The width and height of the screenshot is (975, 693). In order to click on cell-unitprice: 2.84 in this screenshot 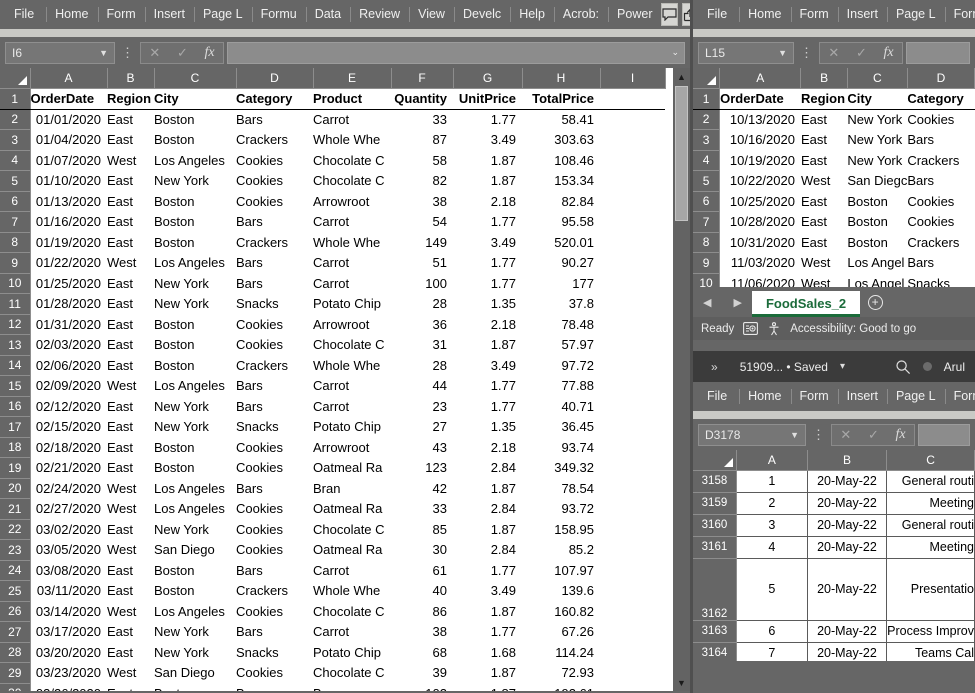, I will do `click(487, 549)`.